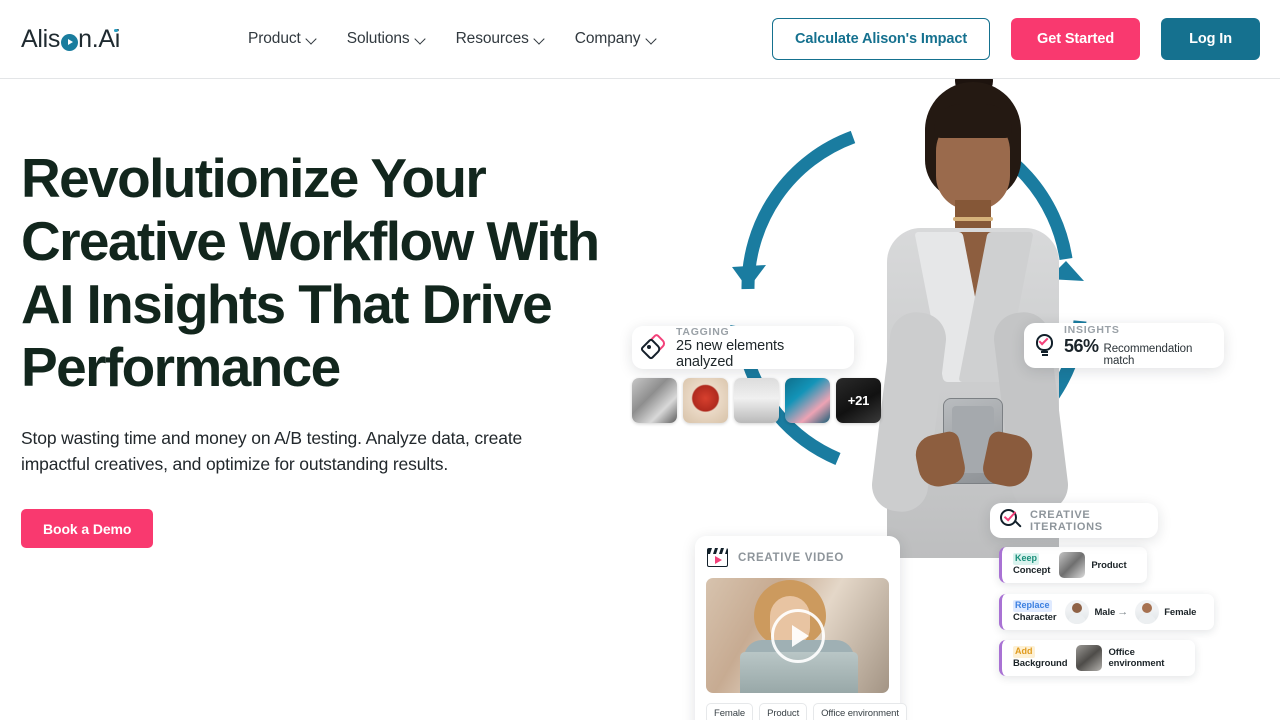 The width and height of the screenshot is (1280, 720). What do you see at coordinates (378, 38) in the screenshot?
I see `nav-label: Solutions` at bounding box center [378, 38].